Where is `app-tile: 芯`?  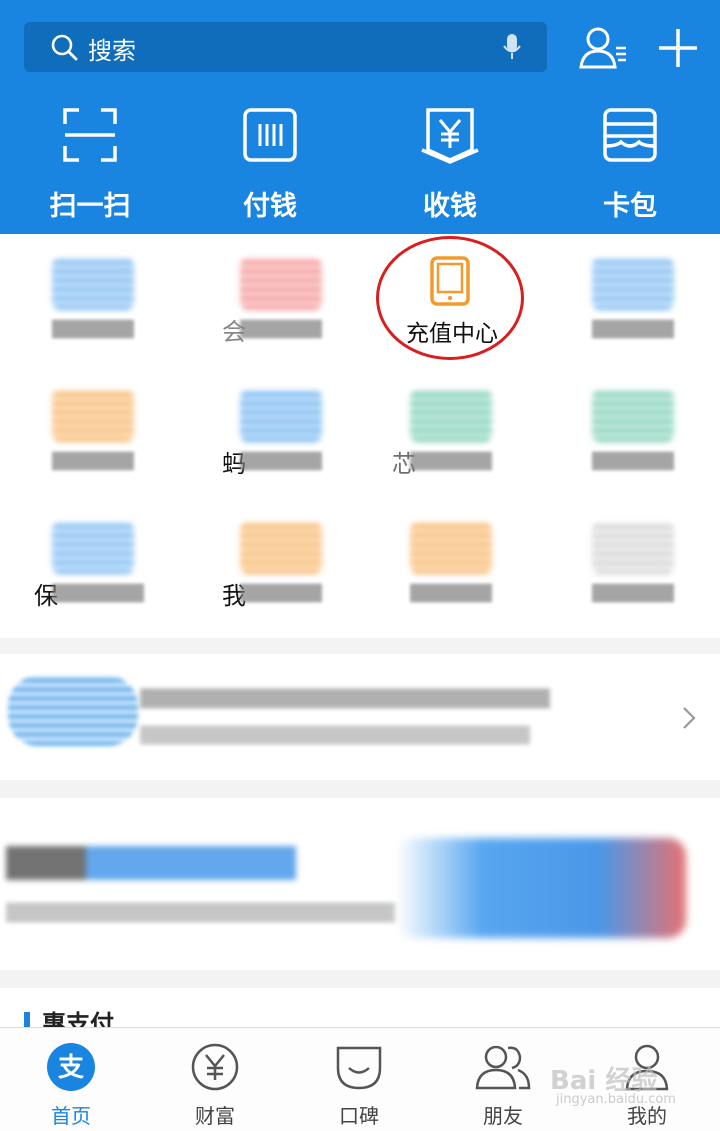
app-tile: 芯 is located at coordinates (446, 440).